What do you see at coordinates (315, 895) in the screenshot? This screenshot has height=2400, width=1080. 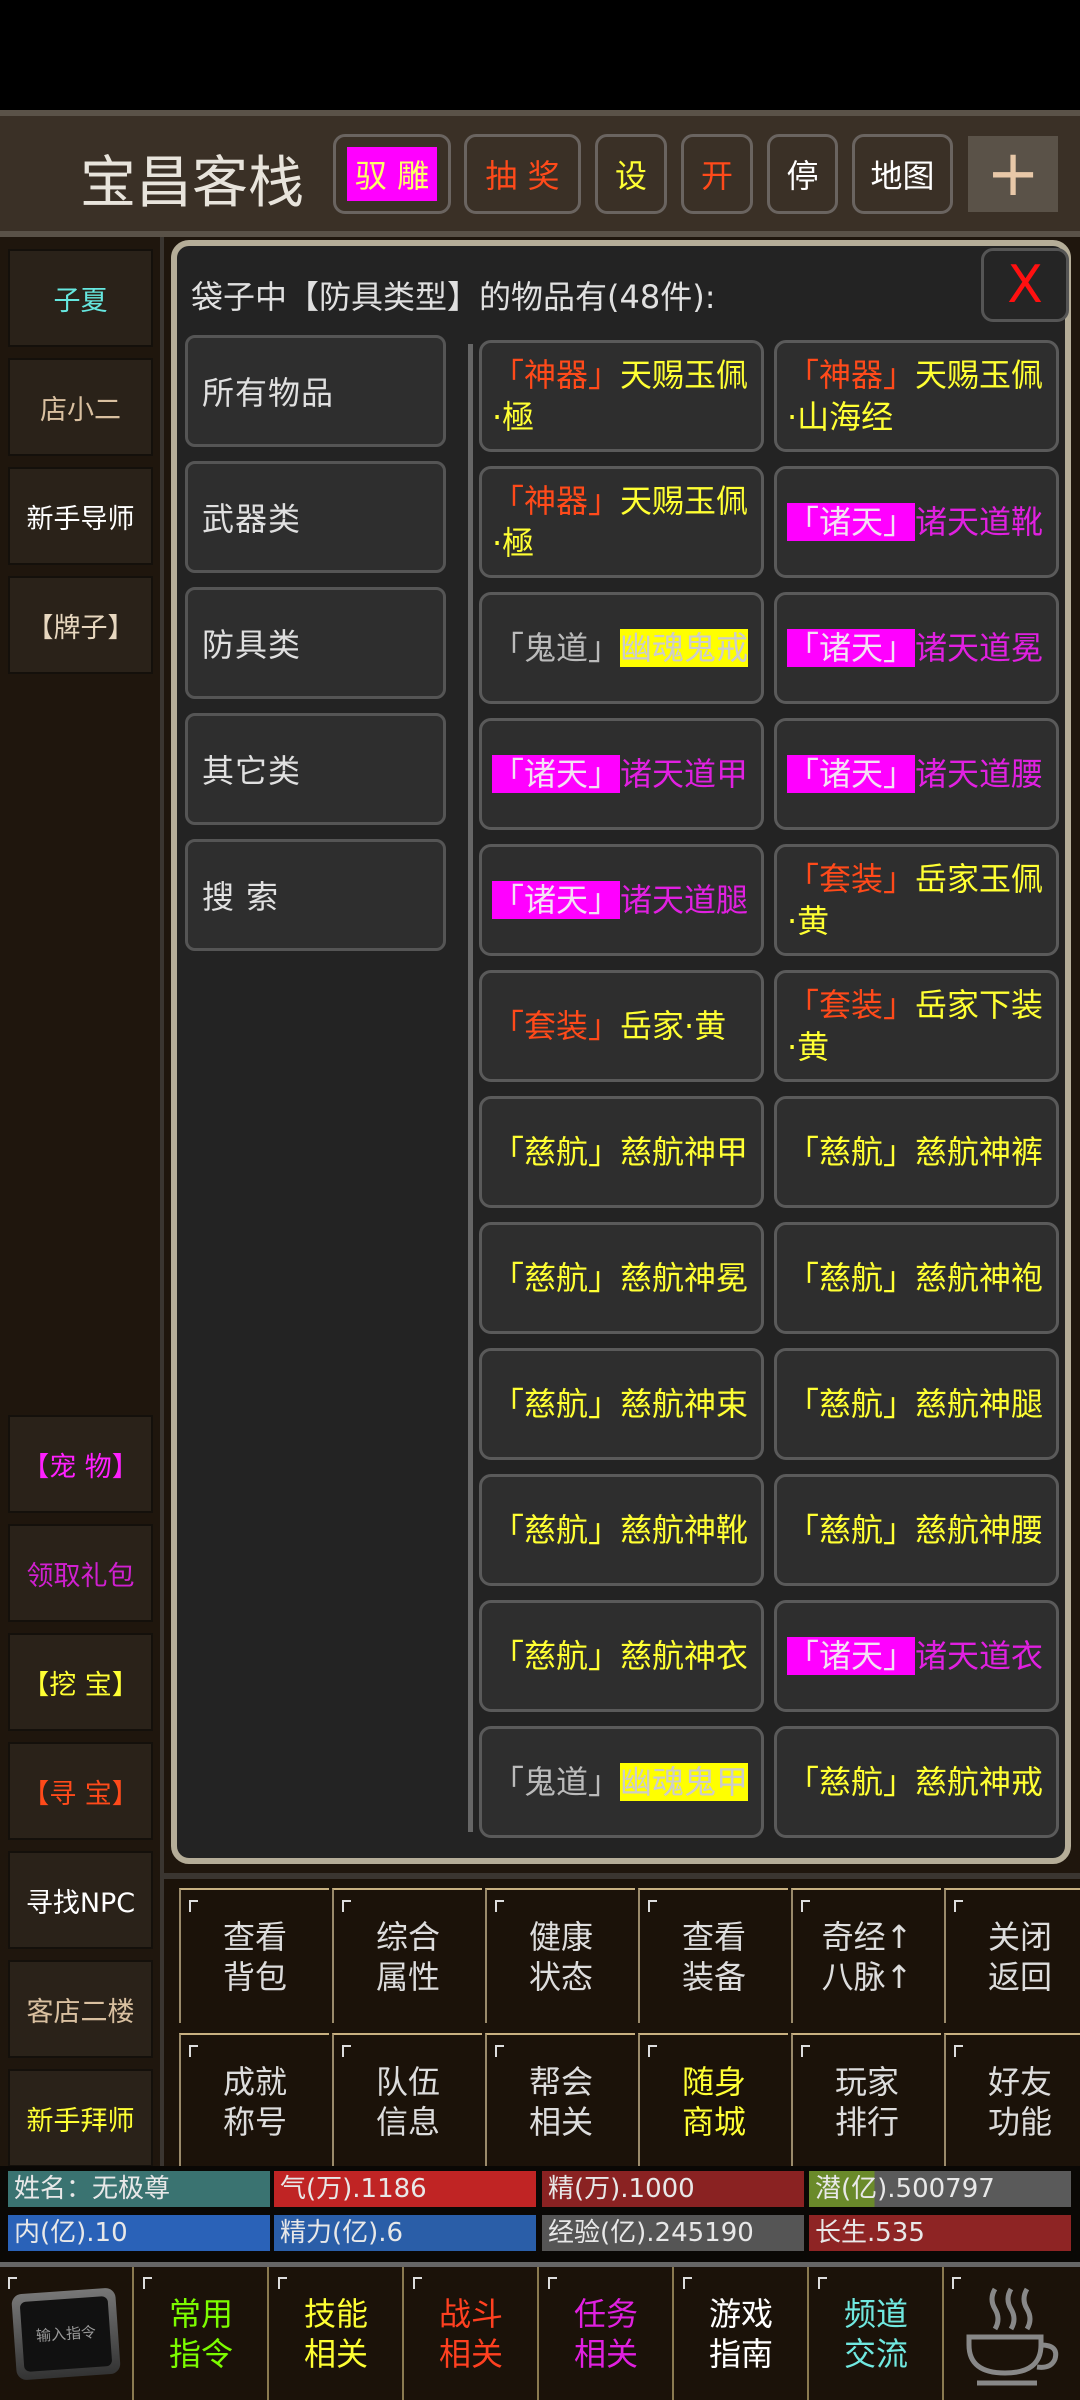 I see `category-item: 搜 索` at bounding box center [315, 895].